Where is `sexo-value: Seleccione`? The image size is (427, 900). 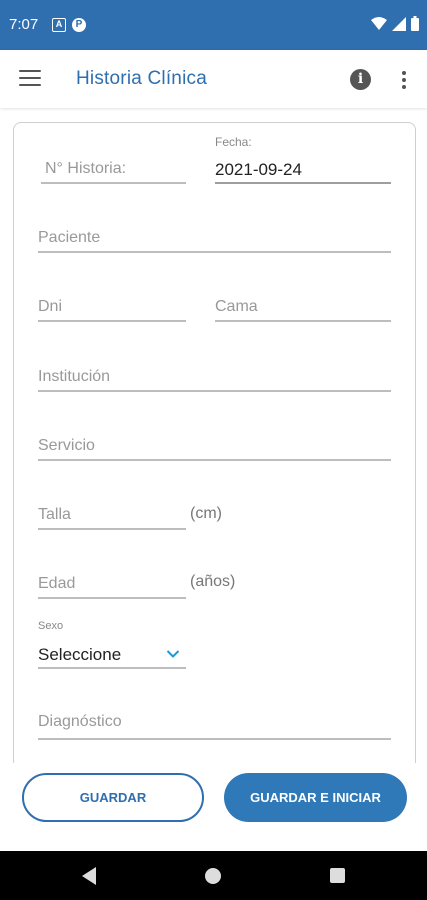 sexo-value: Seleccione is located at coordinates (80, 654).